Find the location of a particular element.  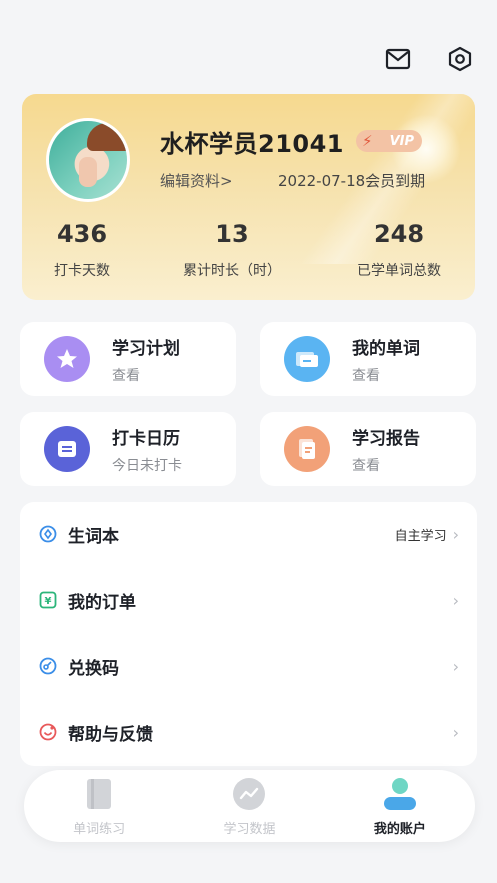

tab-my-account: 我的账户 is located at coordinates (400, 806).